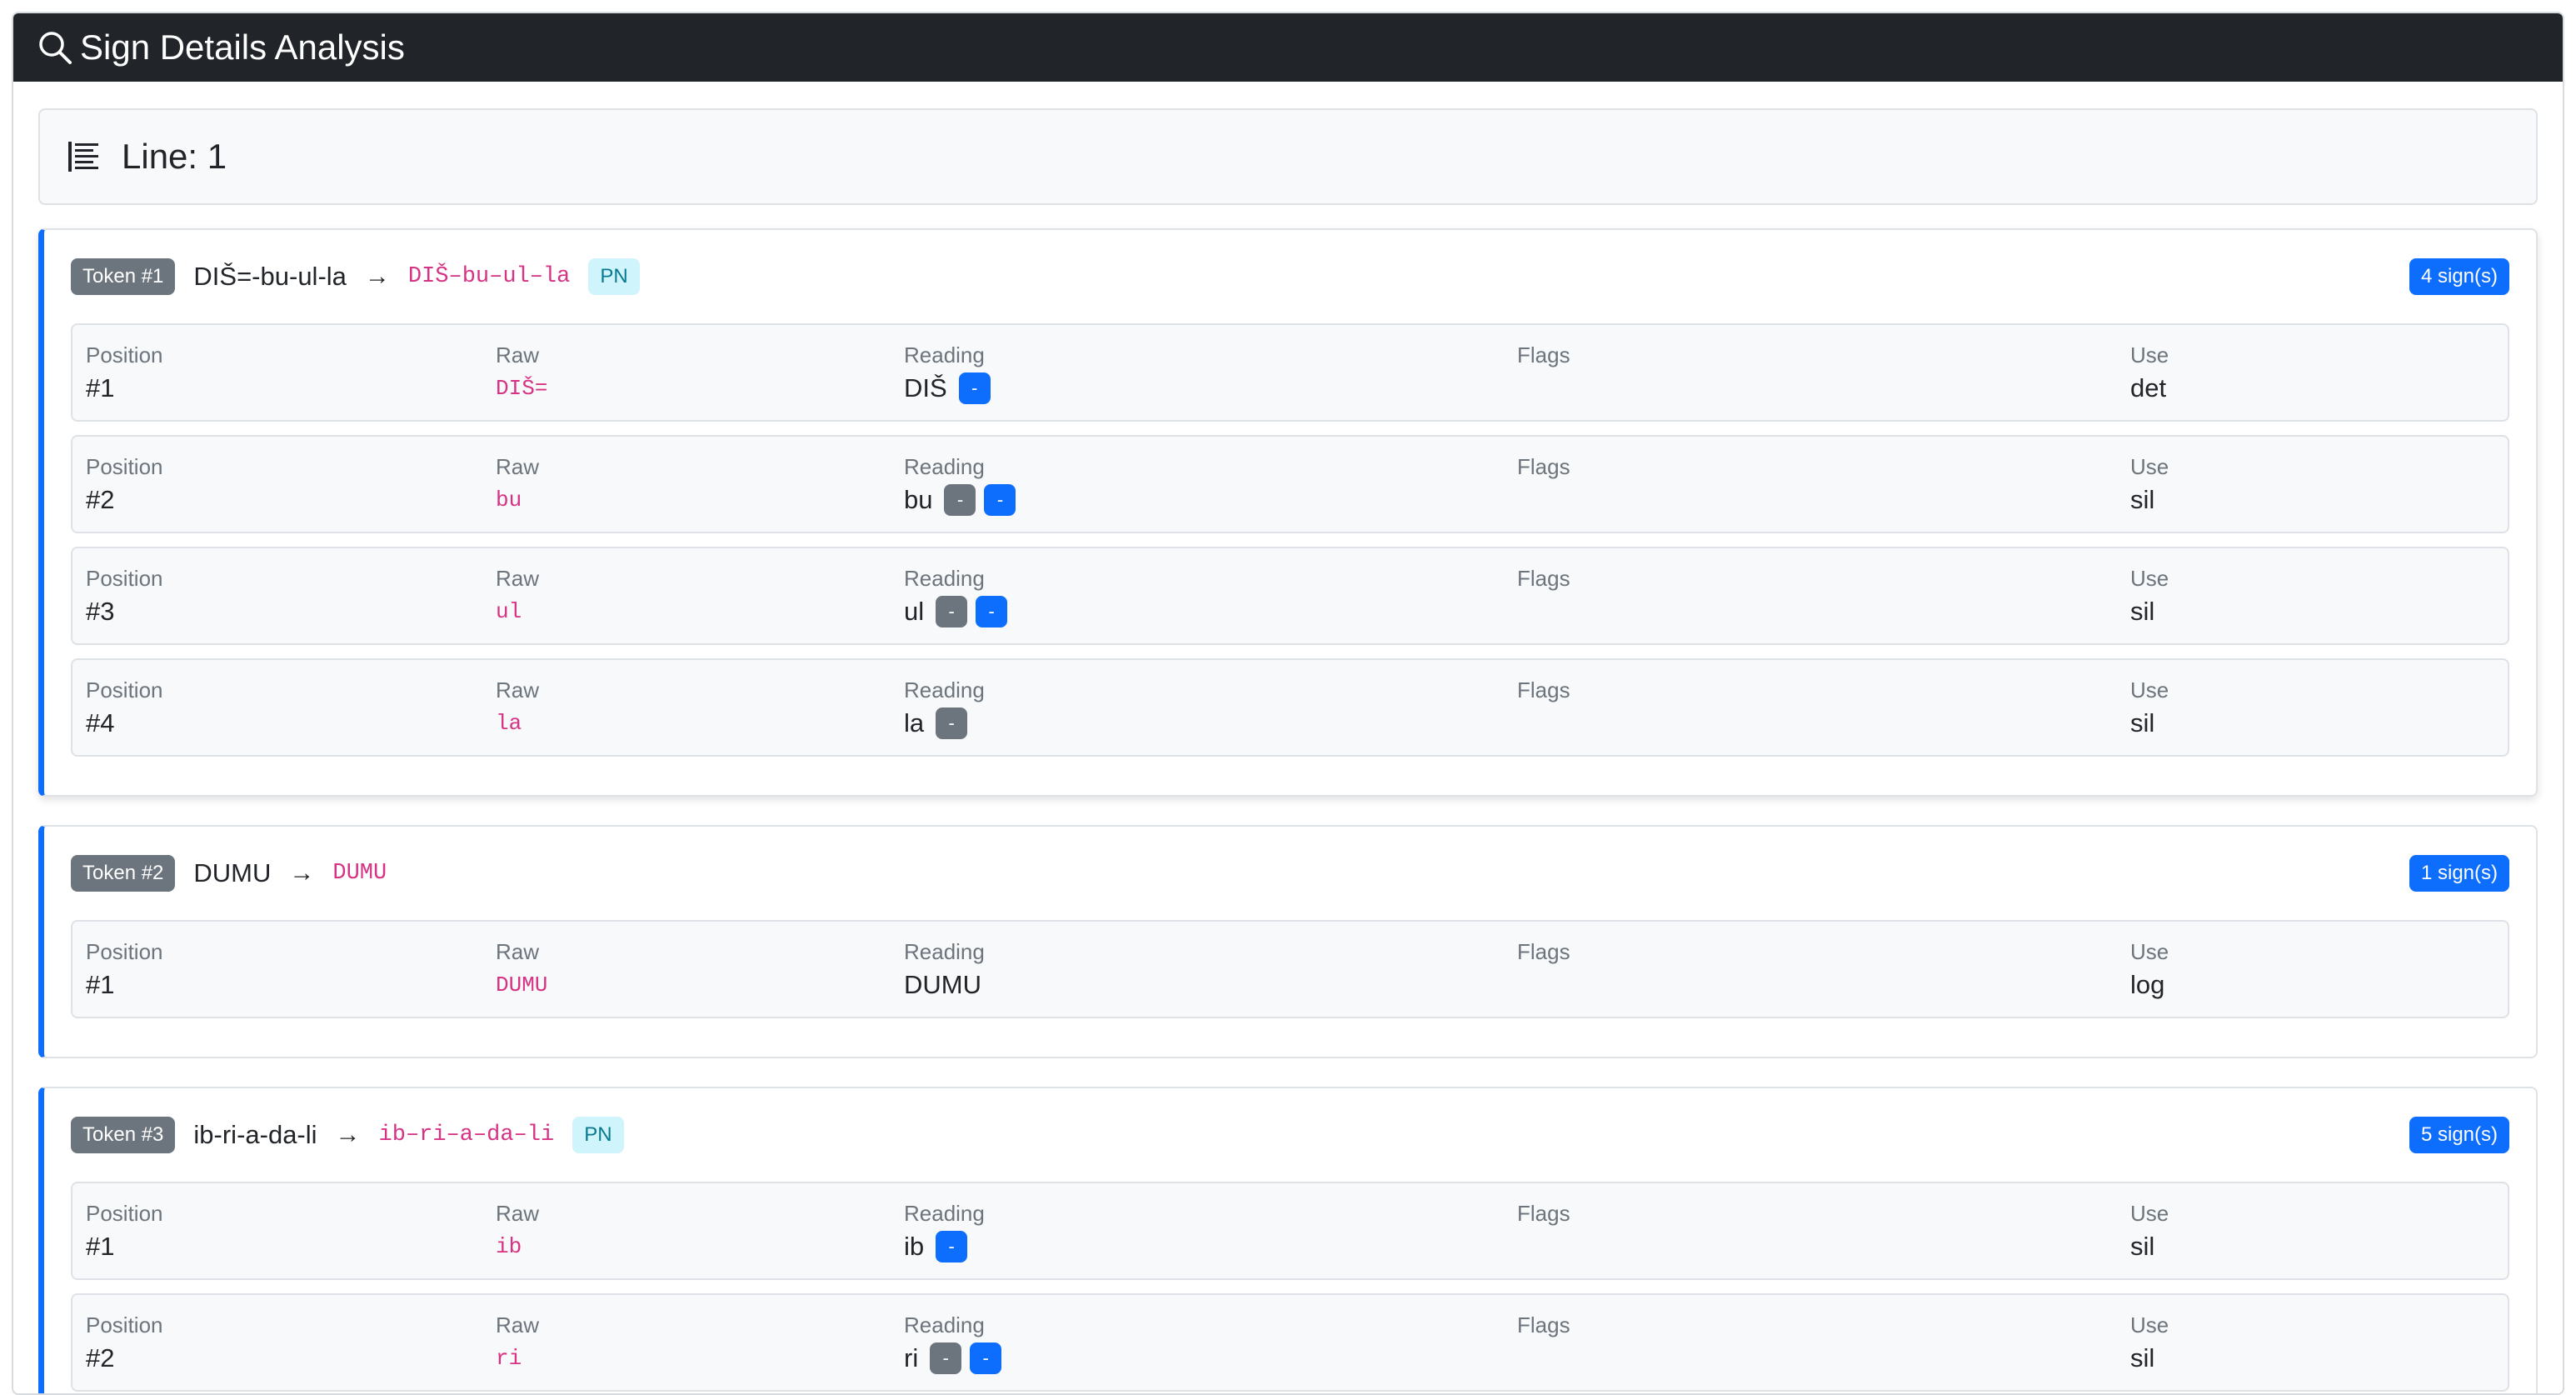  What do you see at coordinates (2142, 611) in the screenshot?
I see `use-value: sil` at bounding box center [2142, 611].